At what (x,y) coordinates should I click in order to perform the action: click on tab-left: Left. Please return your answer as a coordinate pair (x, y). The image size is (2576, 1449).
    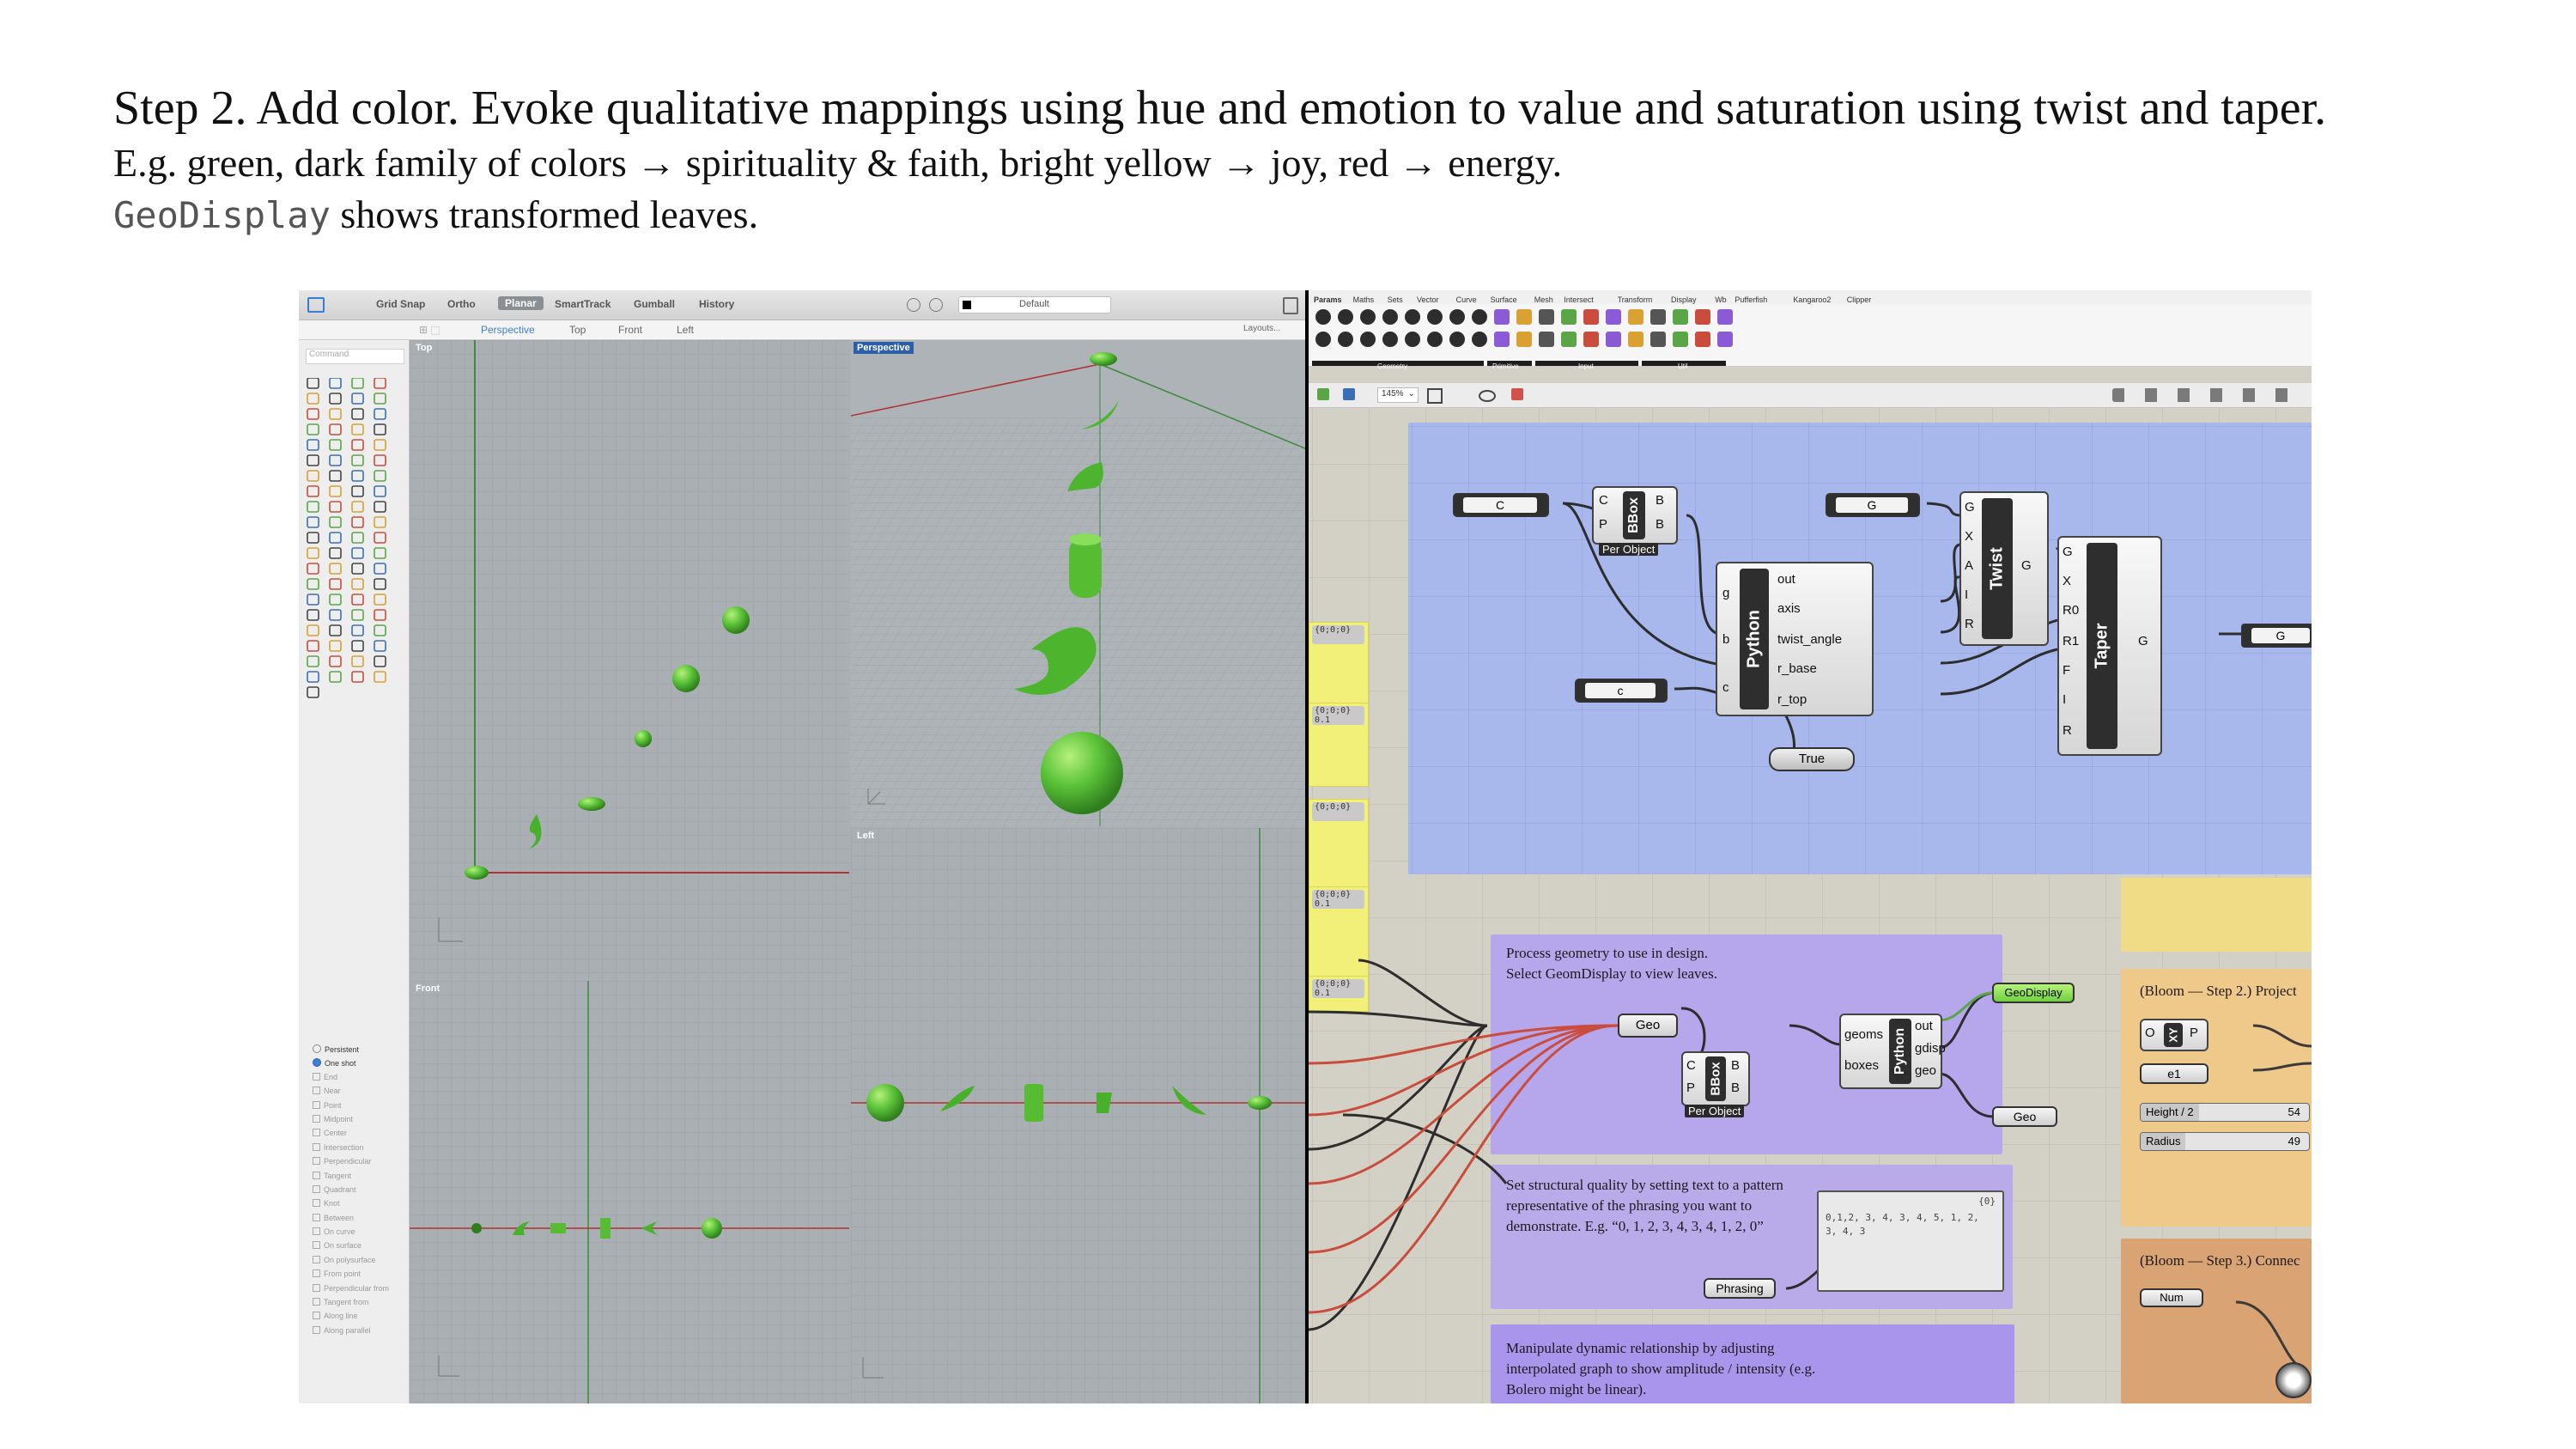
    Looking at the image, I should click on (685, 330).